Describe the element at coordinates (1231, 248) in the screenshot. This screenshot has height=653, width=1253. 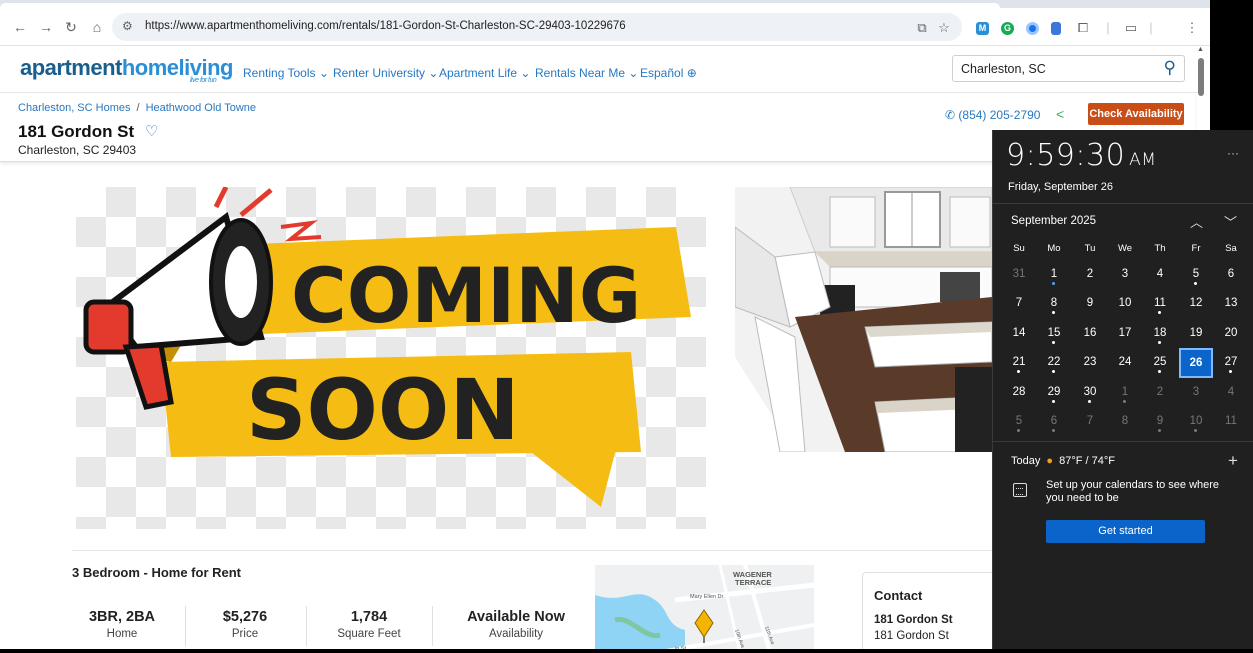
I see `weekday-label: Sa` at that location.